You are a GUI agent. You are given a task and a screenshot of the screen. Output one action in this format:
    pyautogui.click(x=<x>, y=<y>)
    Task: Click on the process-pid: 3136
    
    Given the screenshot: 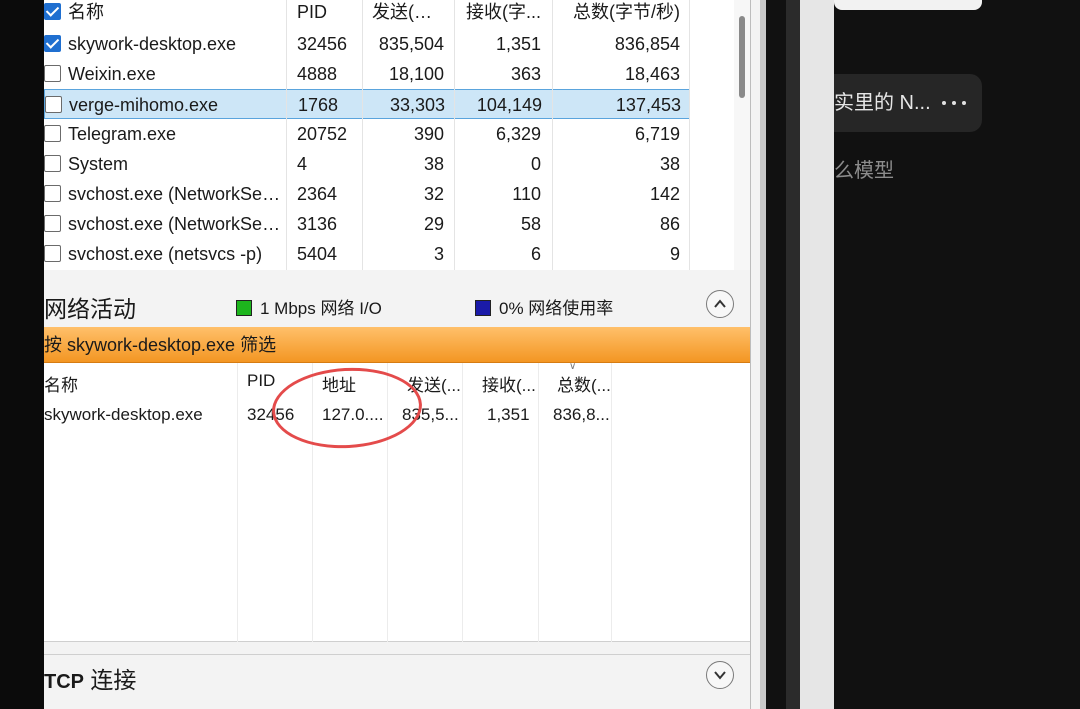 What is the action you would take?
    pyautogui.click(x=317, y=224)
    